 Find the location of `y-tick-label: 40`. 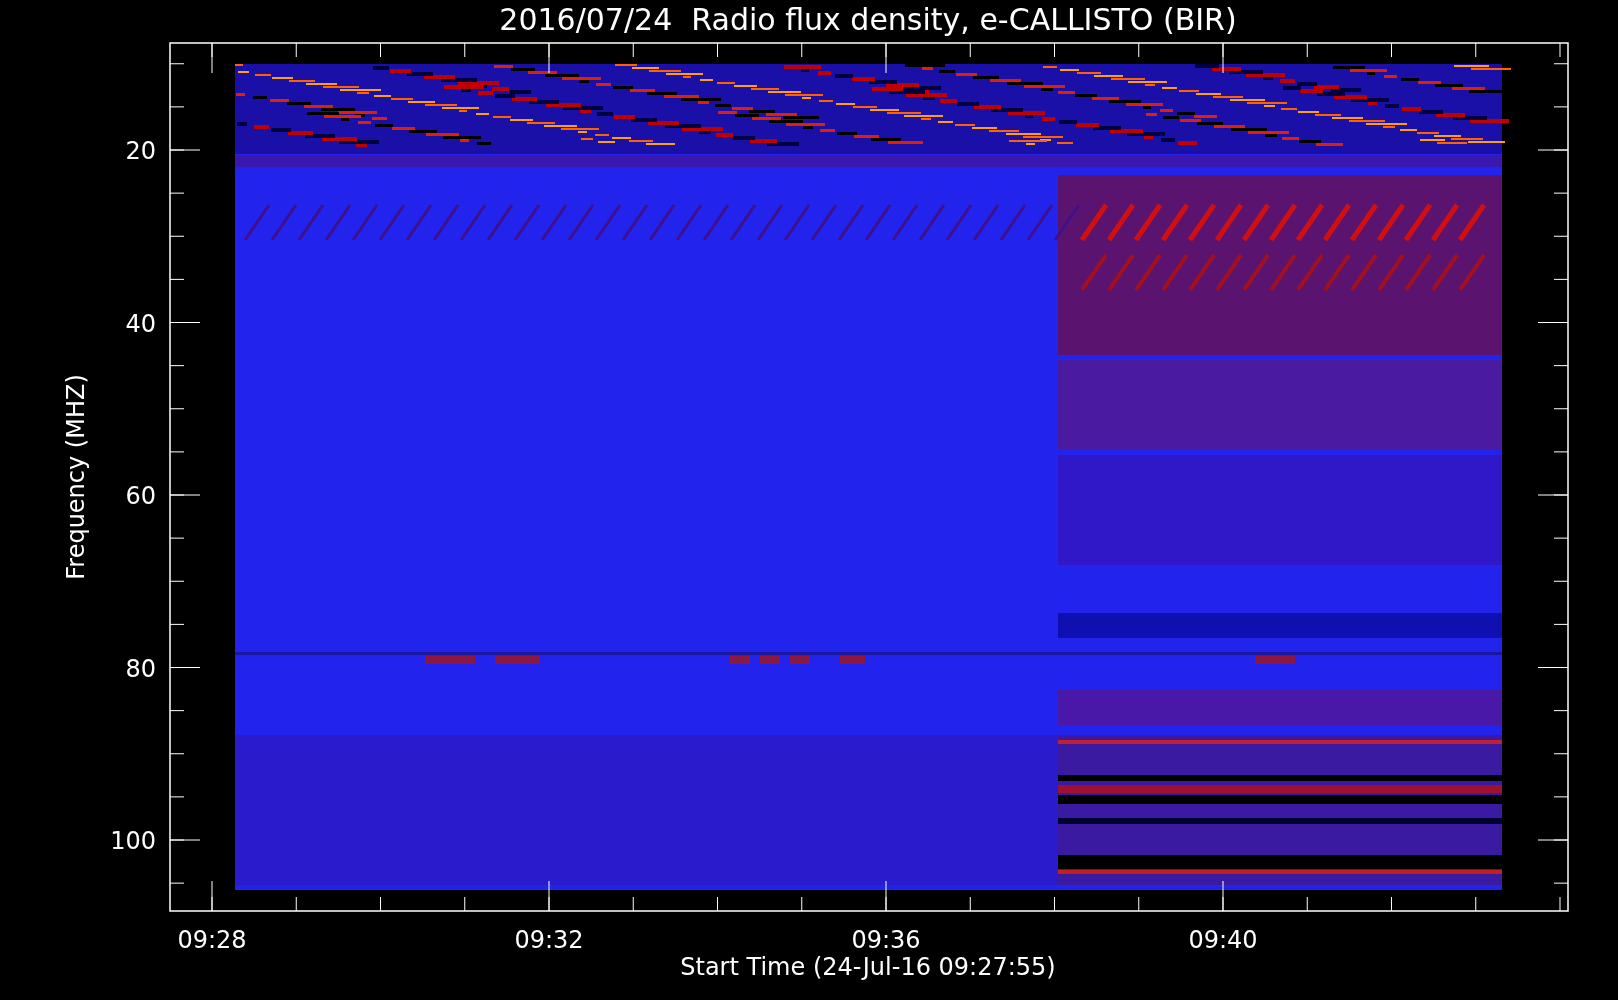

y-tick-label: 40 is located at coordinates (140, 323).